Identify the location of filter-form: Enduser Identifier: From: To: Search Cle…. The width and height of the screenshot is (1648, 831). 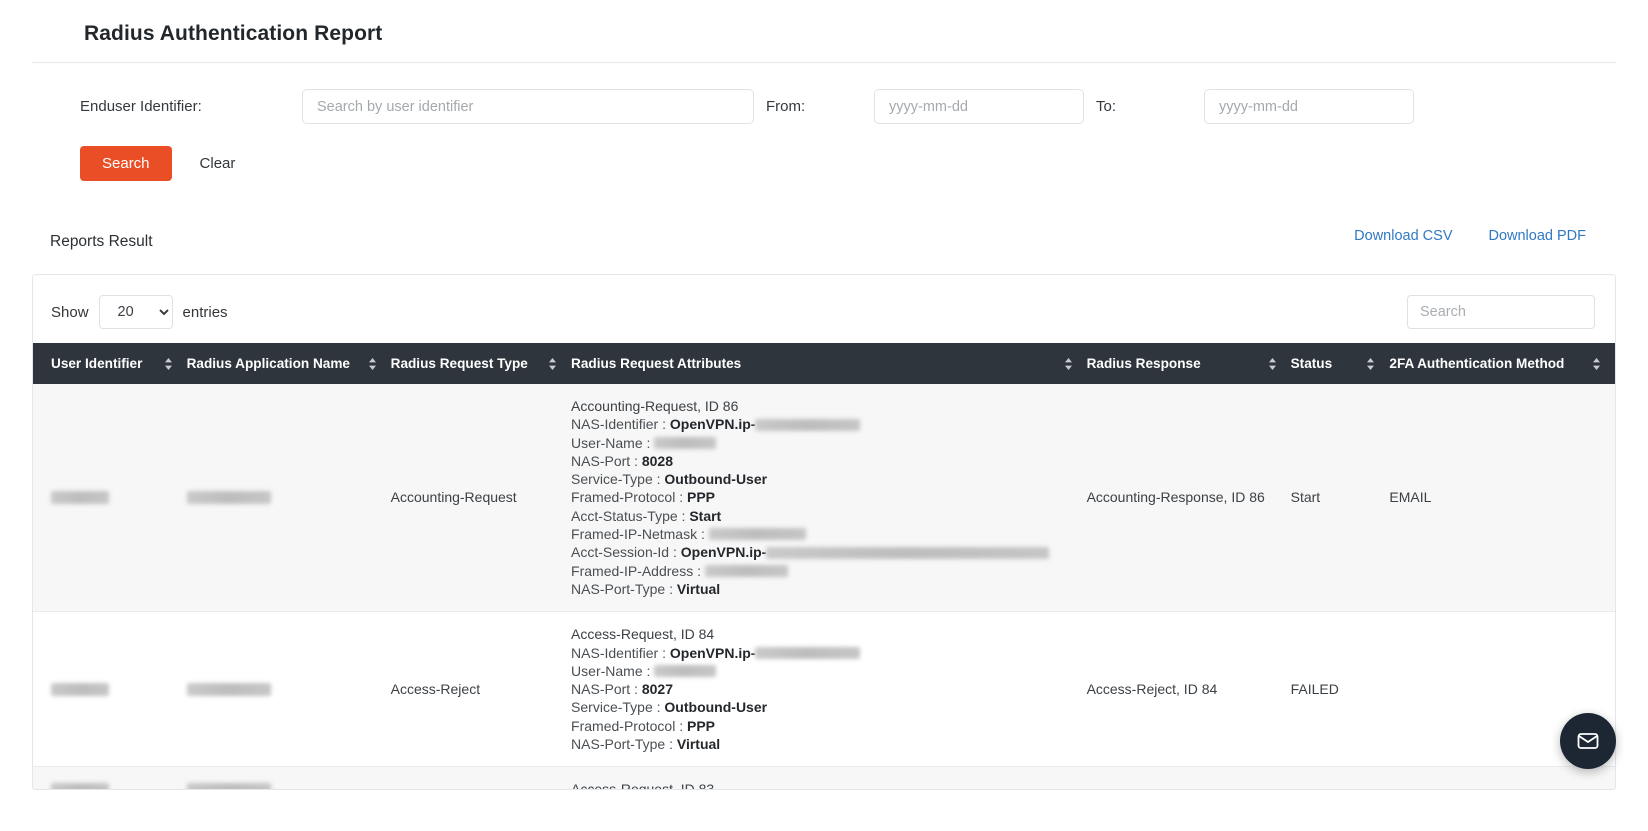
(824, 122).